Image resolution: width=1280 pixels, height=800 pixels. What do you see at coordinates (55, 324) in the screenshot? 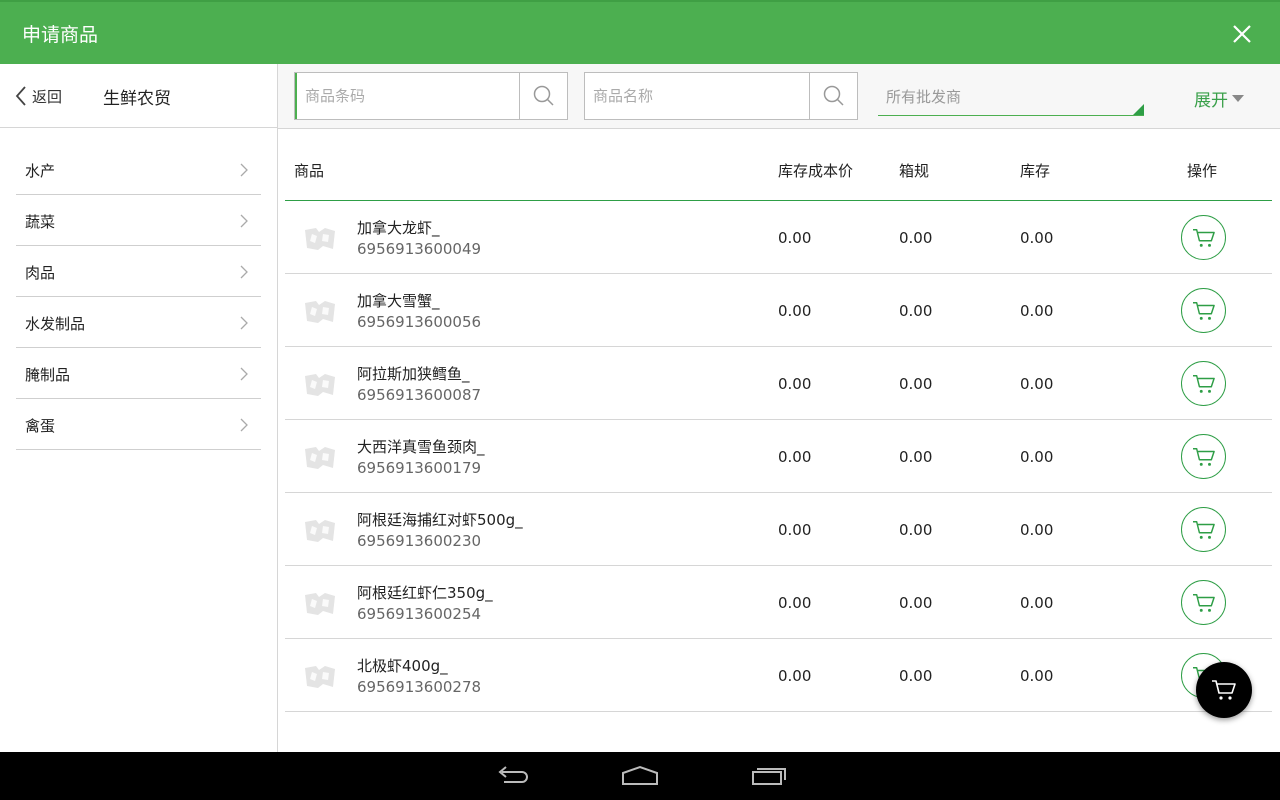
I see `category-label: 水发制品` at bounding box center [55, 324].